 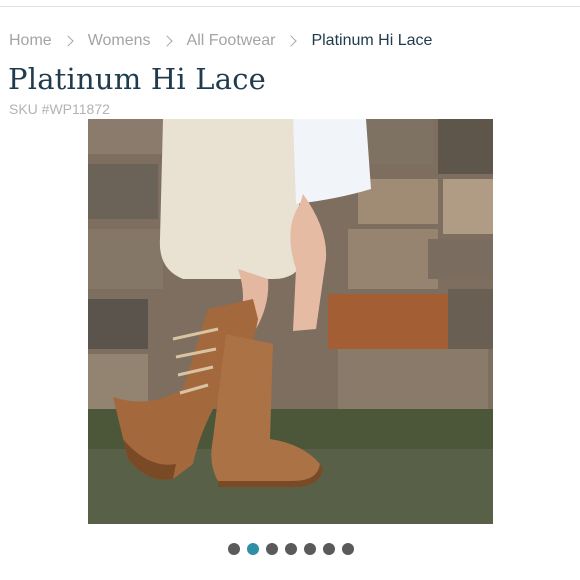 I want to click on breadcrumb-womens-link: Womens, so click(x=119, y=41).